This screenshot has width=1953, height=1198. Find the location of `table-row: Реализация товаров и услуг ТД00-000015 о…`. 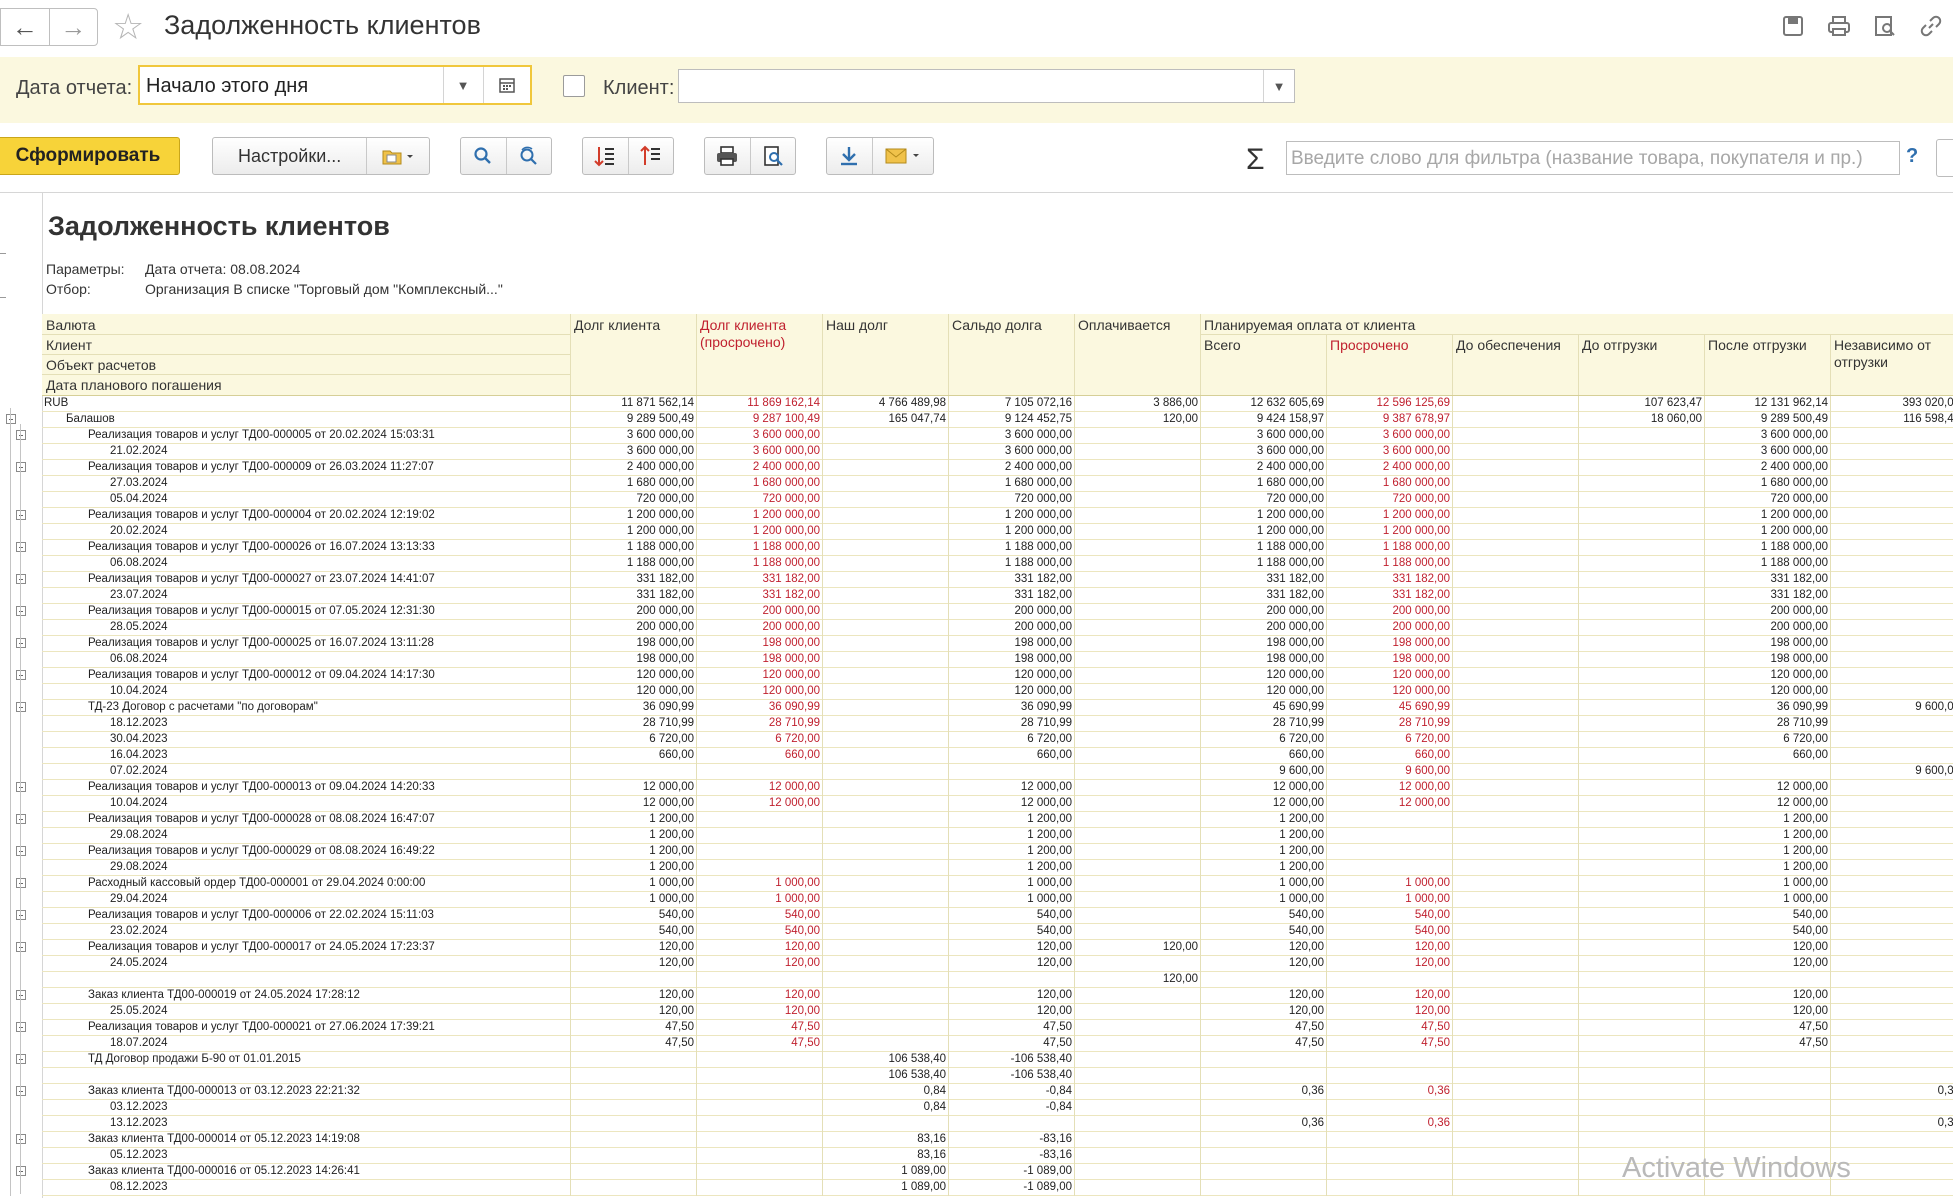

table-row: Реализация товаров и услуг ТД00-000015 о… is located at coordinates (976, 612).